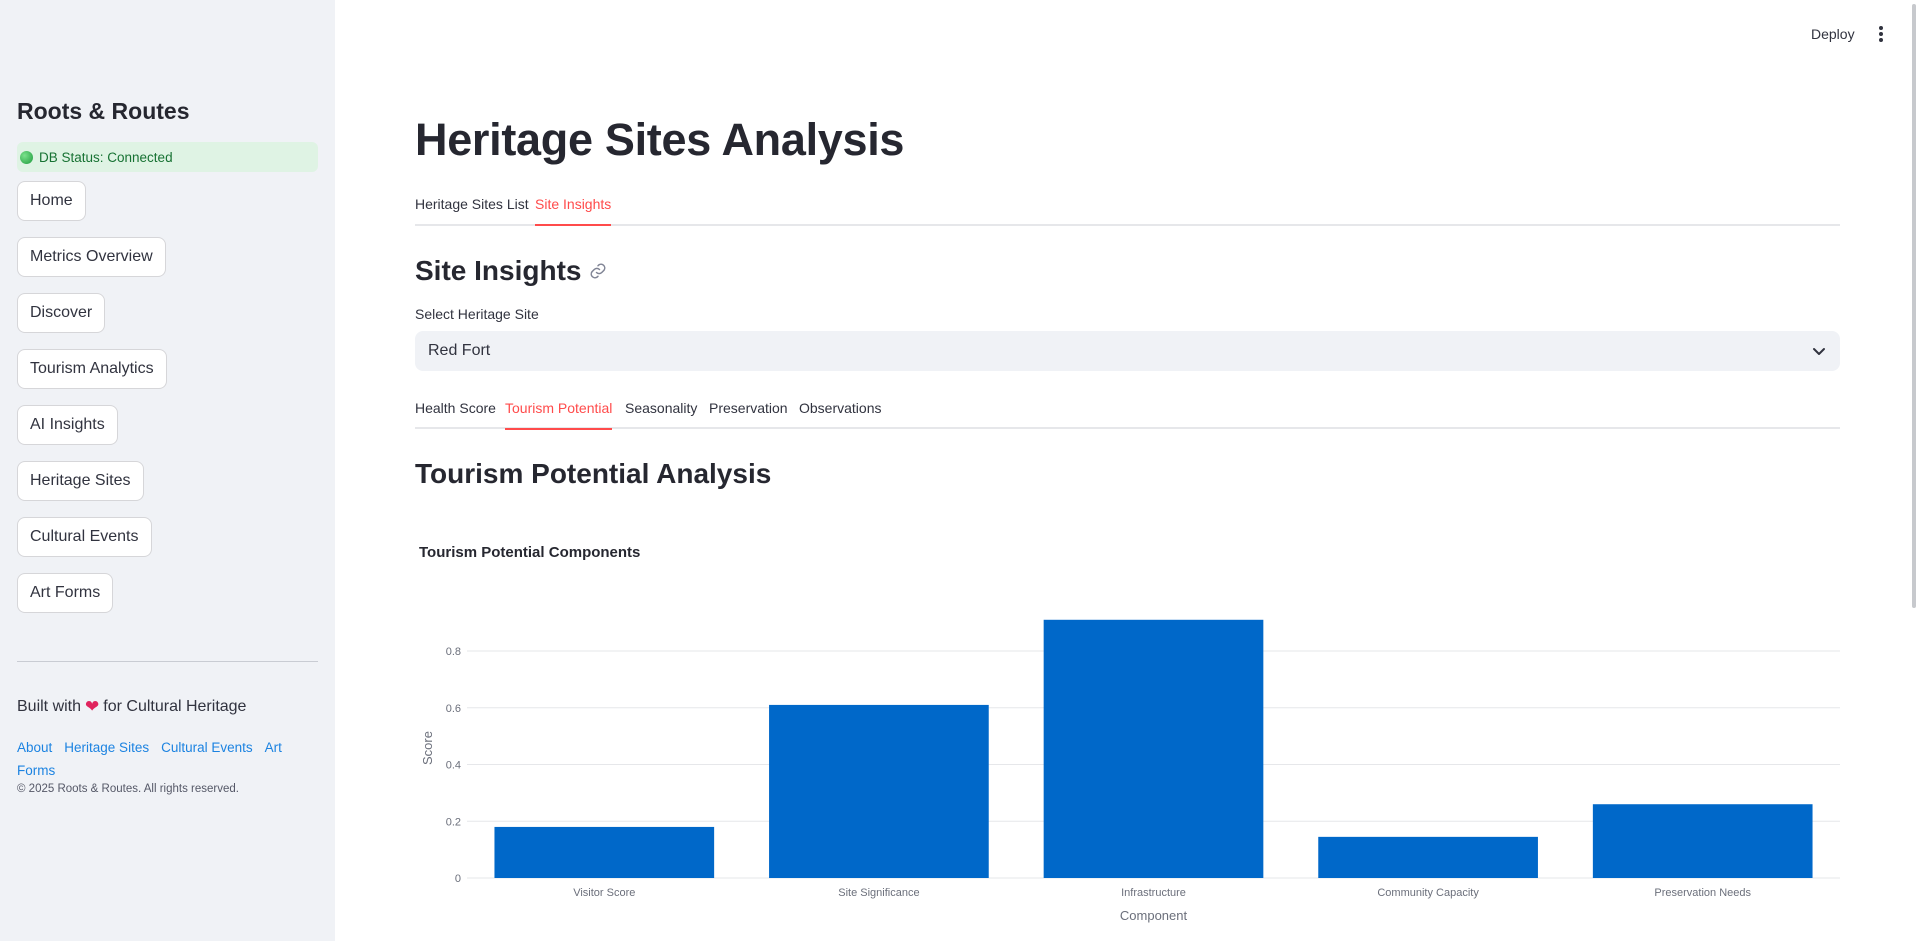 Image resolution: width=1918 pixels, height=941 pixels. What do you see at coordinates (427, 748) in the screenshot?
I see `y-axis-title: Score` at bounding box center [427, 748].